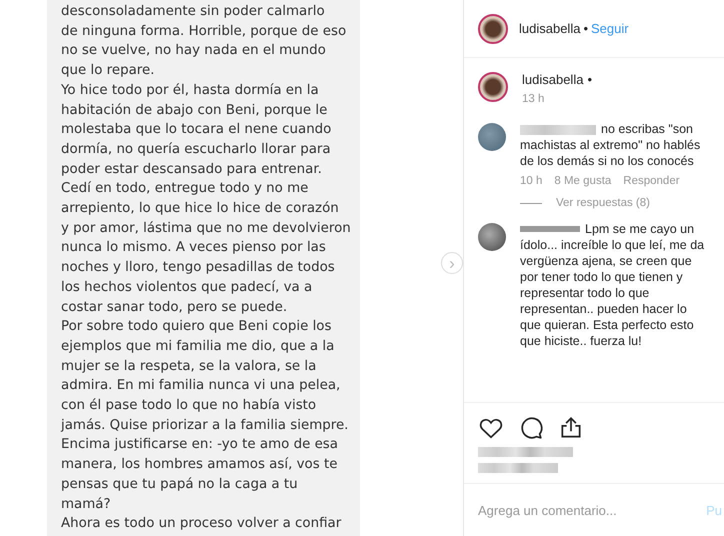  Describe the element at coordinates (194, 248) in the screenshot. I see `text-line: nunca lo mismo. A veces pienso por las` at that location.